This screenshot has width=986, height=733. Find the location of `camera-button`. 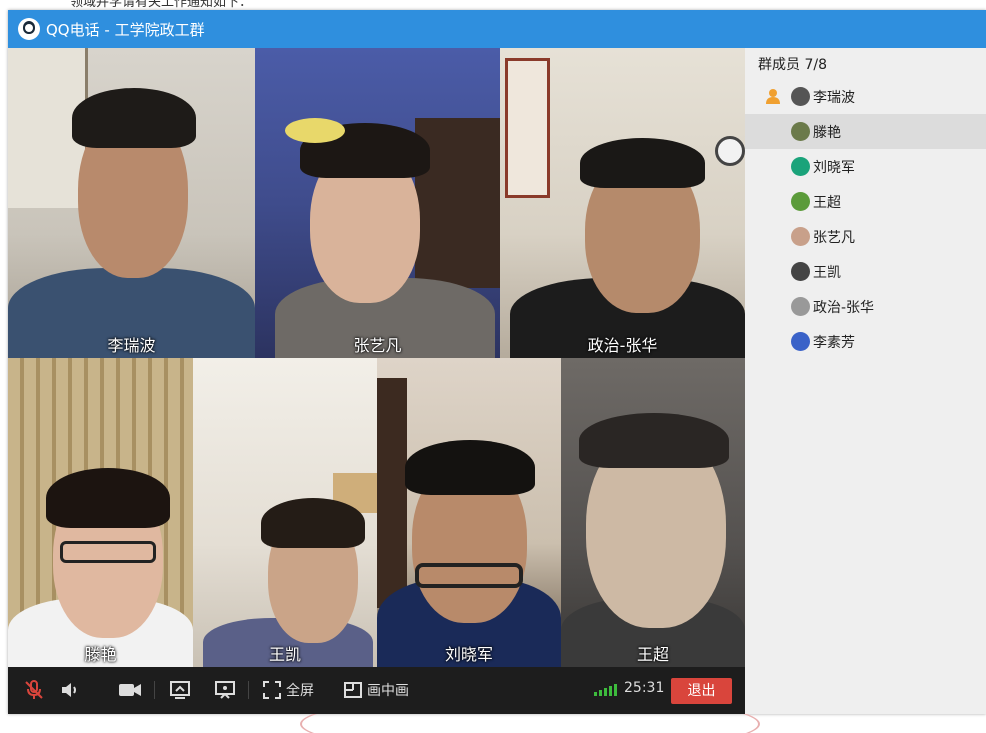

camera-button is located at coordinates (130, 690).